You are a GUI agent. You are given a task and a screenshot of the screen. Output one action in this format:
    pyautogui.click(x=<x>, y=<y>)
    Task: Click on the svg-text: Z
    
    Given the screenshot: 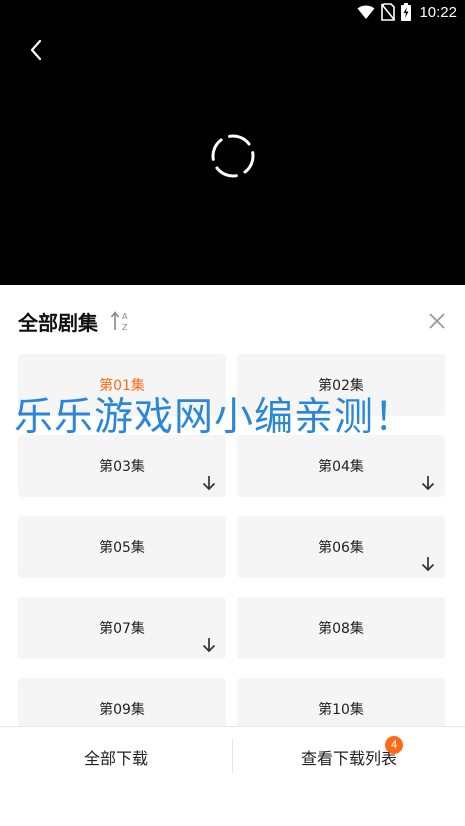 What is the action you would take?
    pyautogui.click(x=125, y=327)
    